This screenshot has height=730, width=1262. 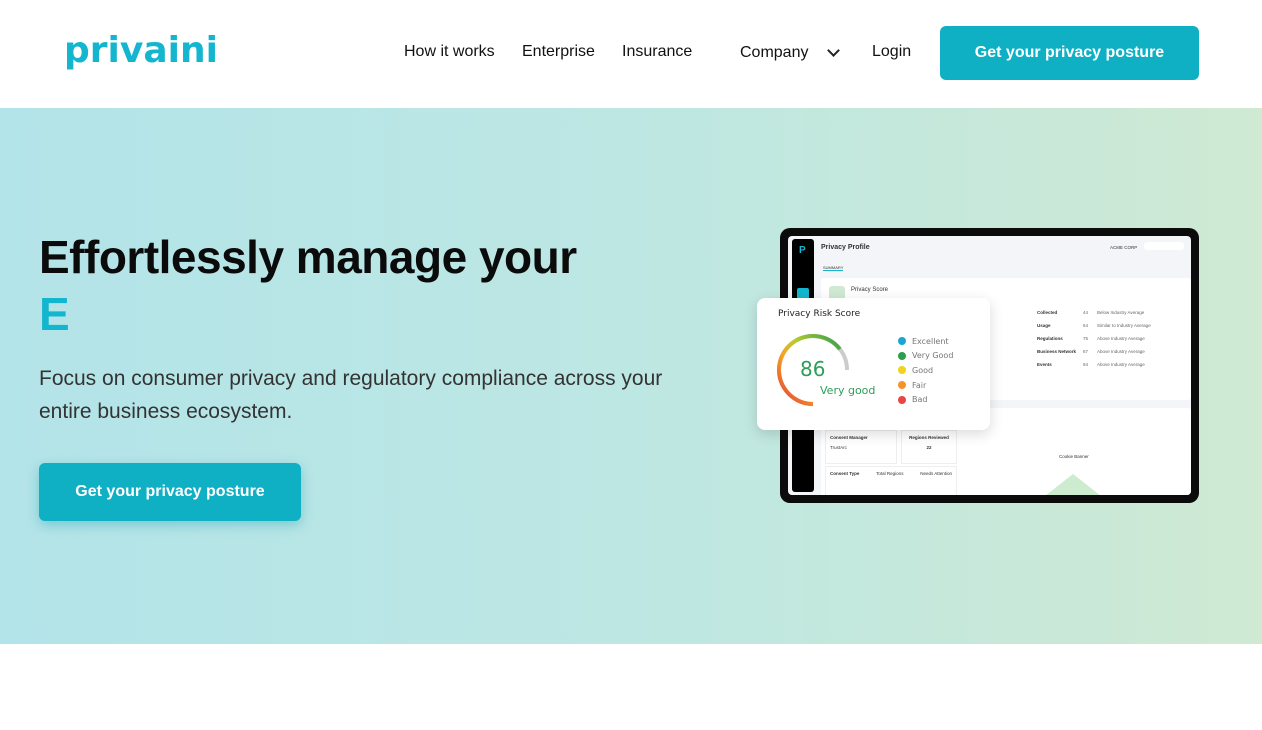 I want to click on legend-label: Very Good, so click(x=933, y=356).